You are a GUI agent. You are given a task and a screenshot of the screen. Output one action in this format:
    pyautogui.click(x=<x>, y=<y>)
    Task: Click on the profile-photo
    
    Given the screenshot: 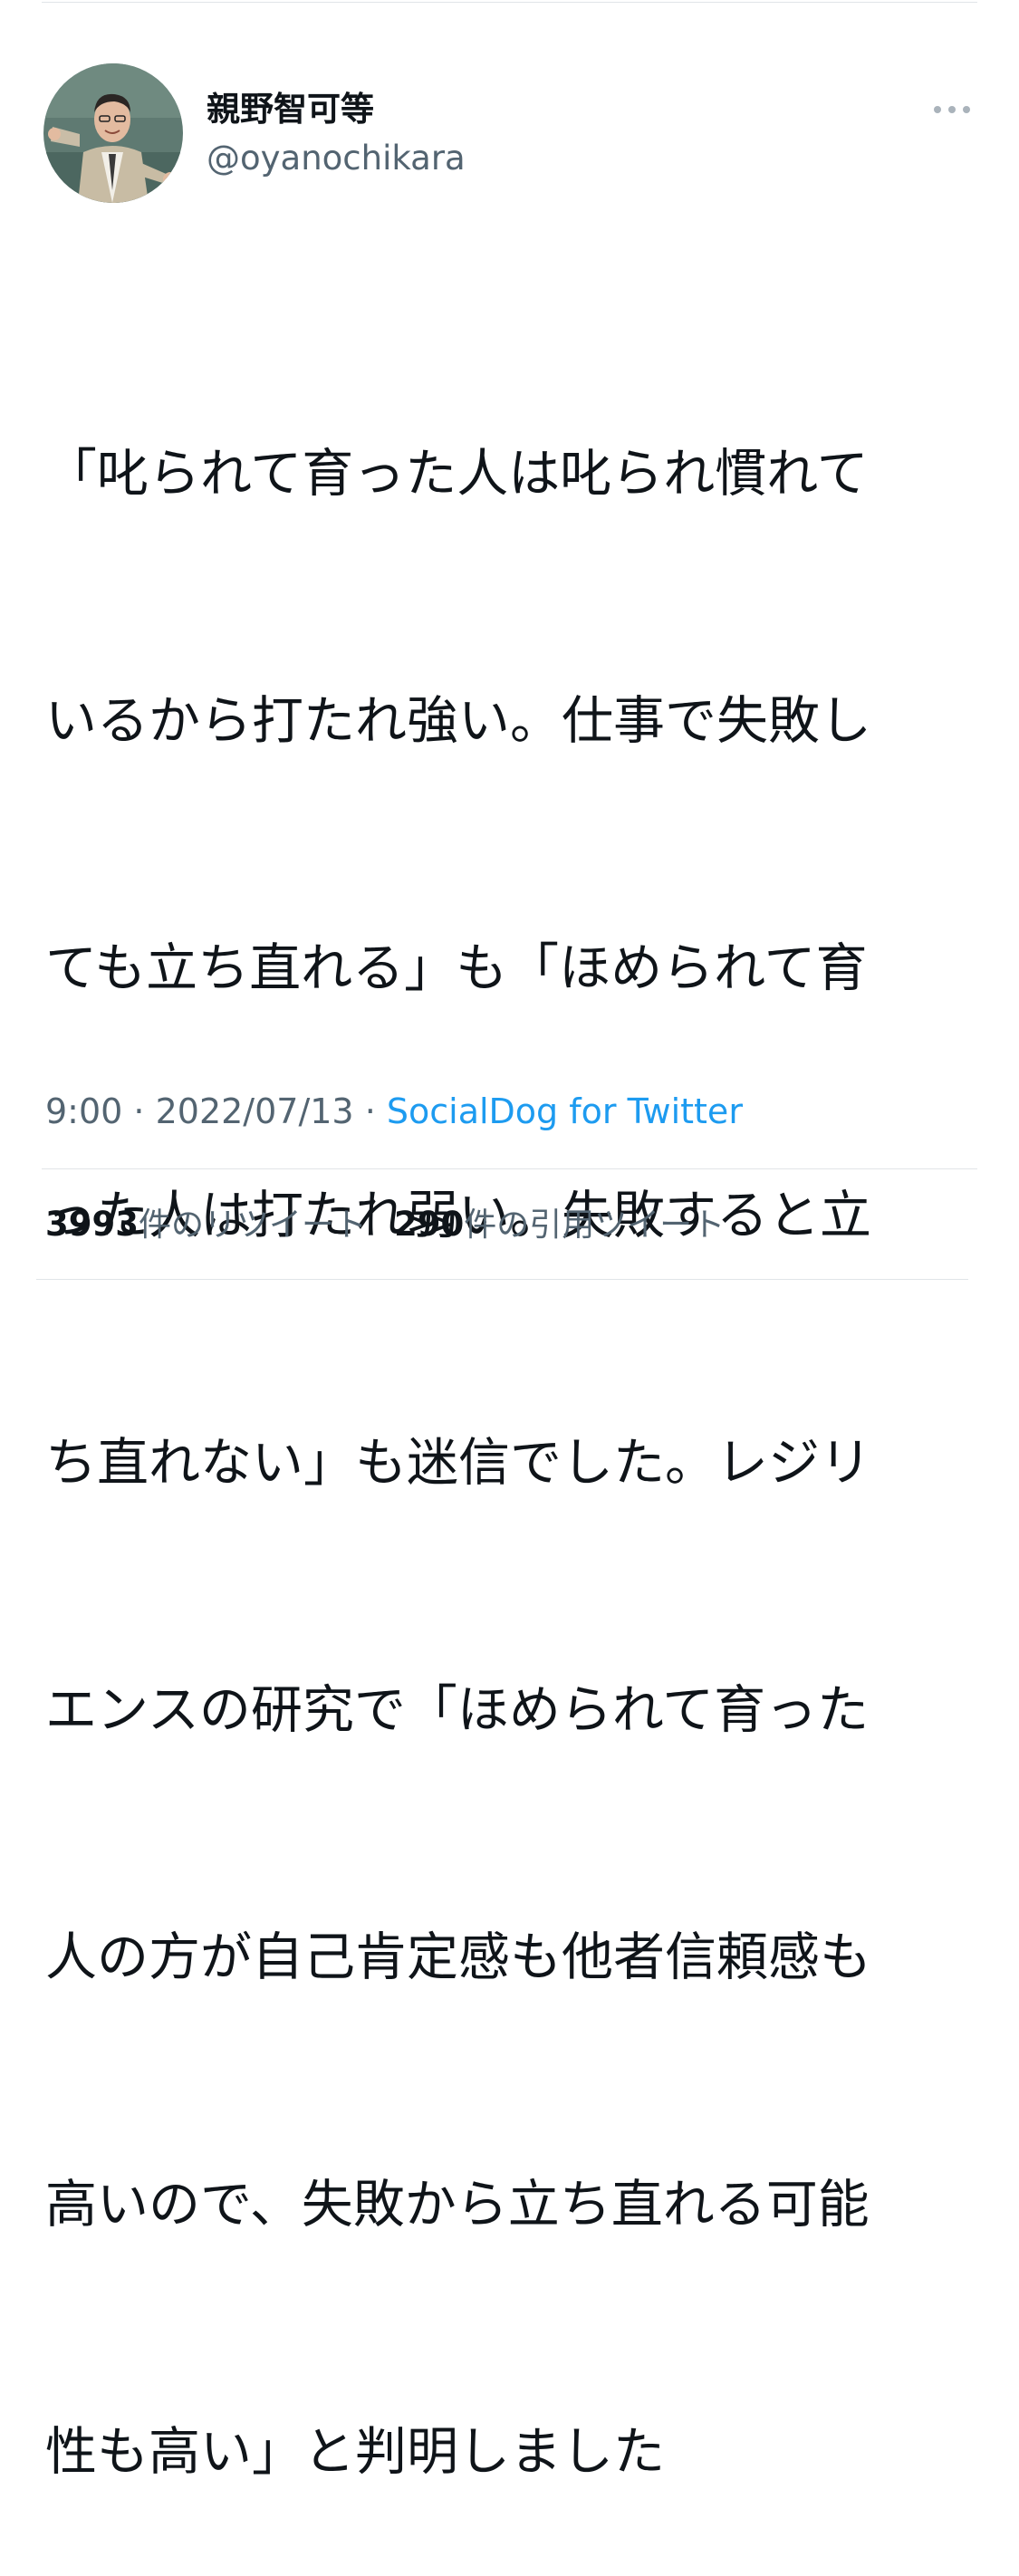 What is the action you would take?
    pyautogui.click(x=113, y=133)
    